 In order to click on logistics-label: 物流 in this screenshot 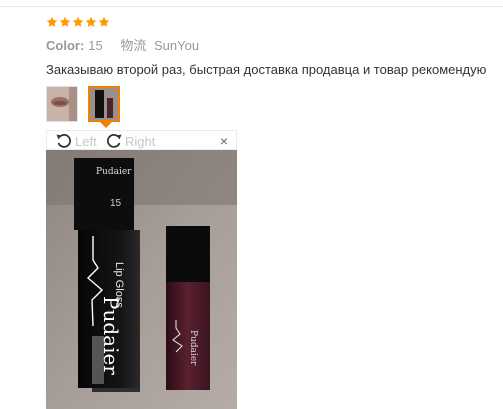, I will do `click(133, 45)`.